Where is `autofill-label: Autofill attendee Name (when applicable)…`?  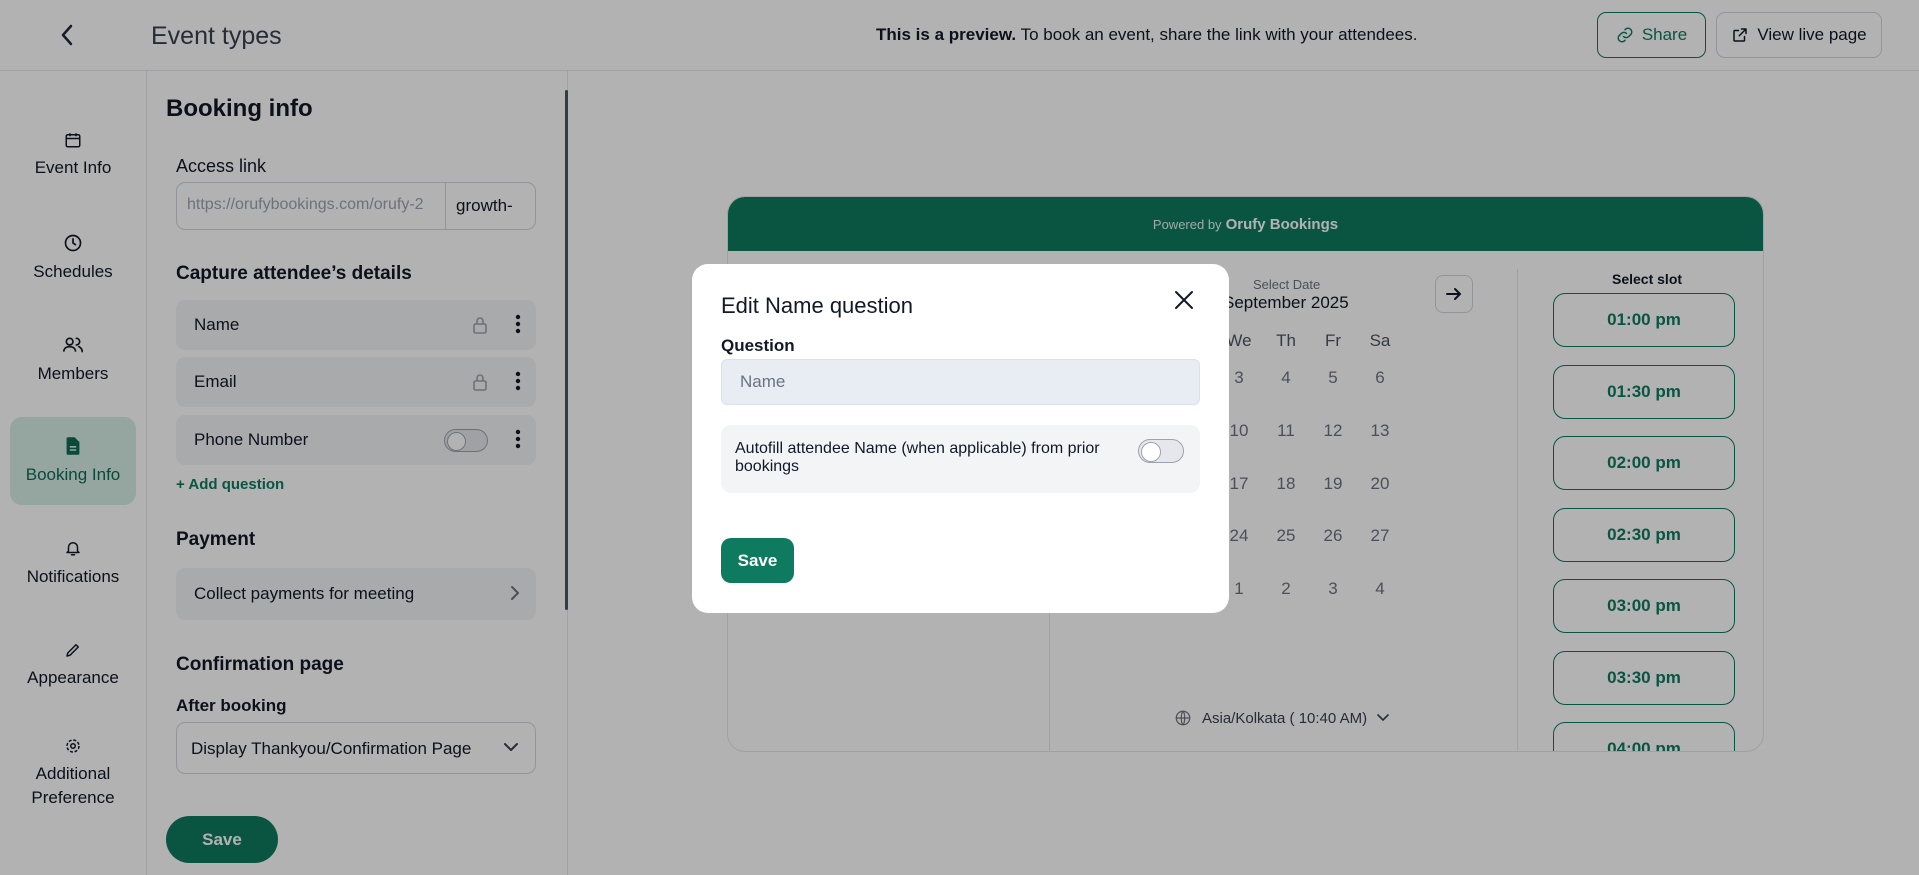
autofill-label: Autofill attendee Name (when applicable)… is located at coordinates (917, 458).